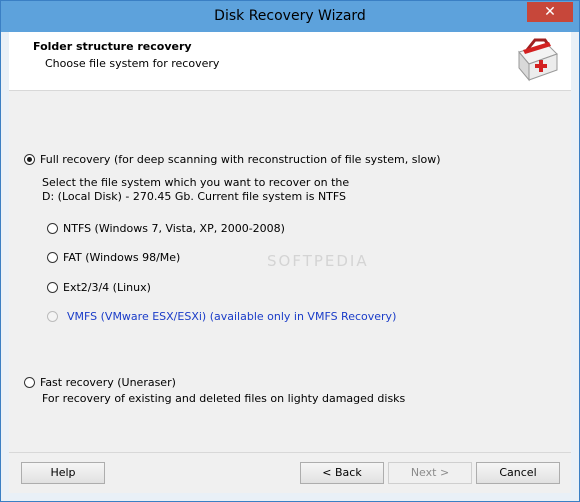  I want to click on footer-divider, so click(290, 452).